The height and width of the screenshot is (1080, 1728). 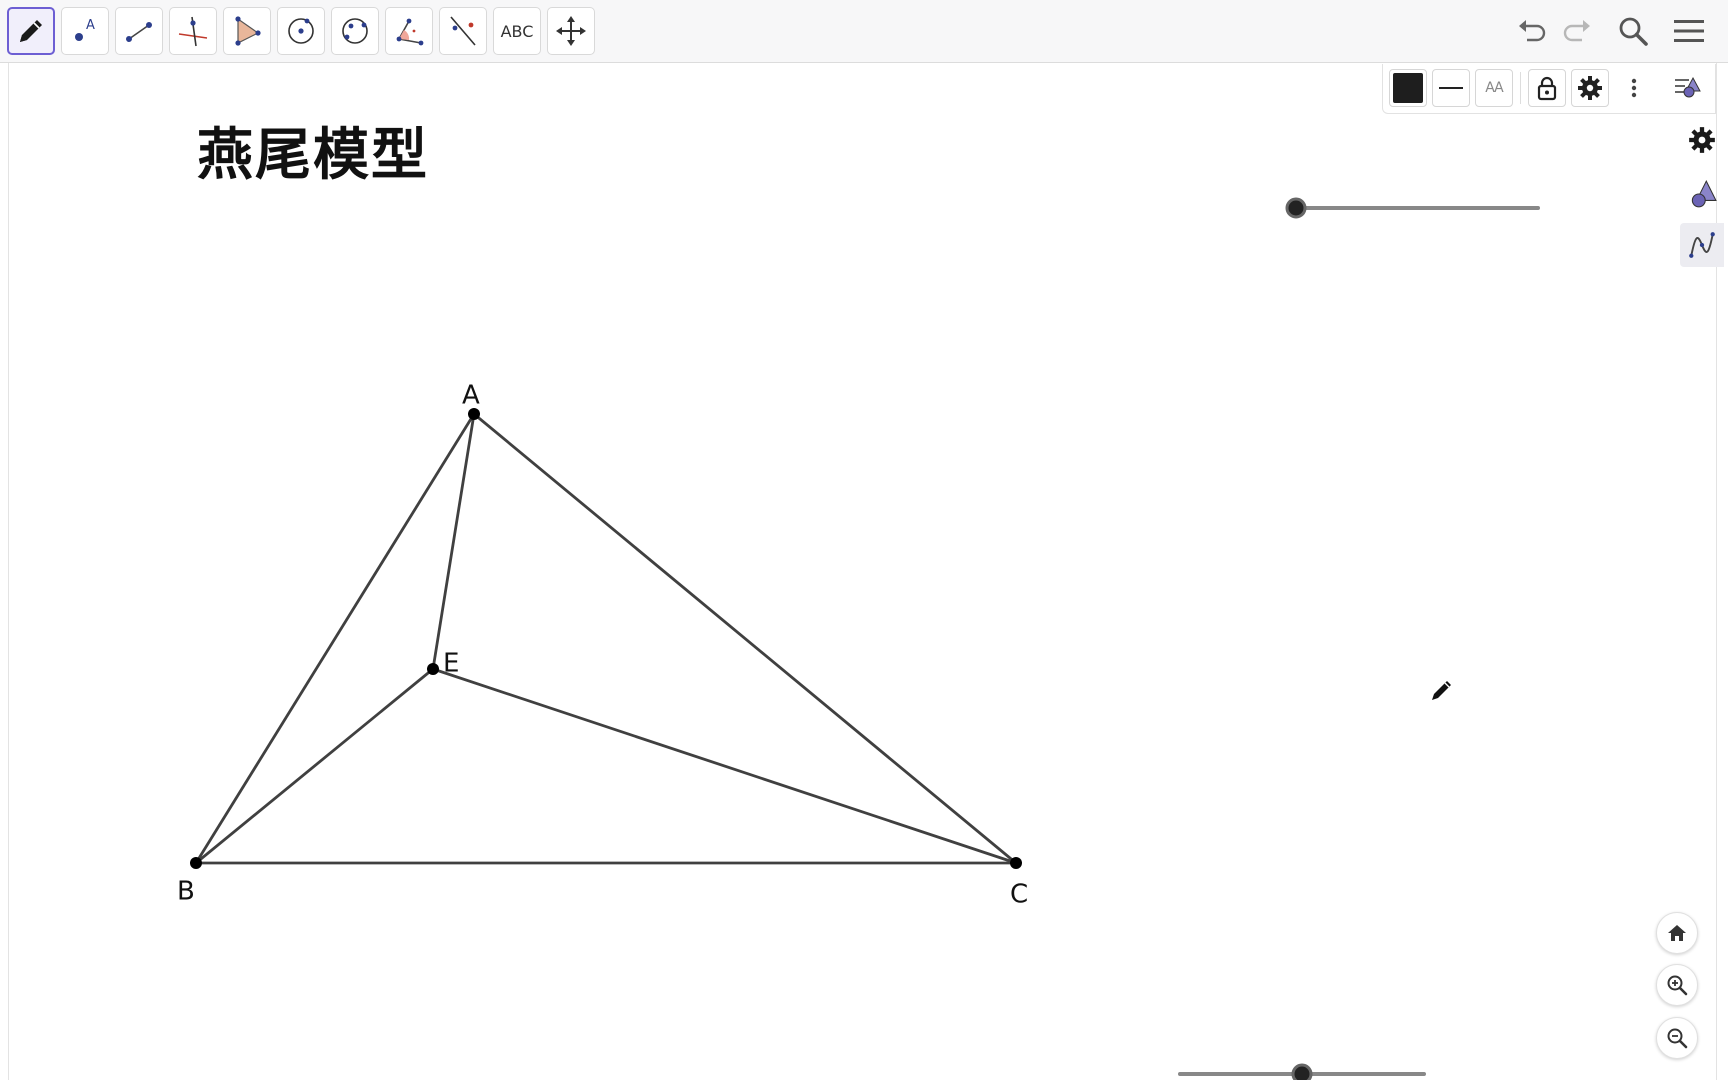 I want to click on reflect-icon, so click(x=463, y=31).